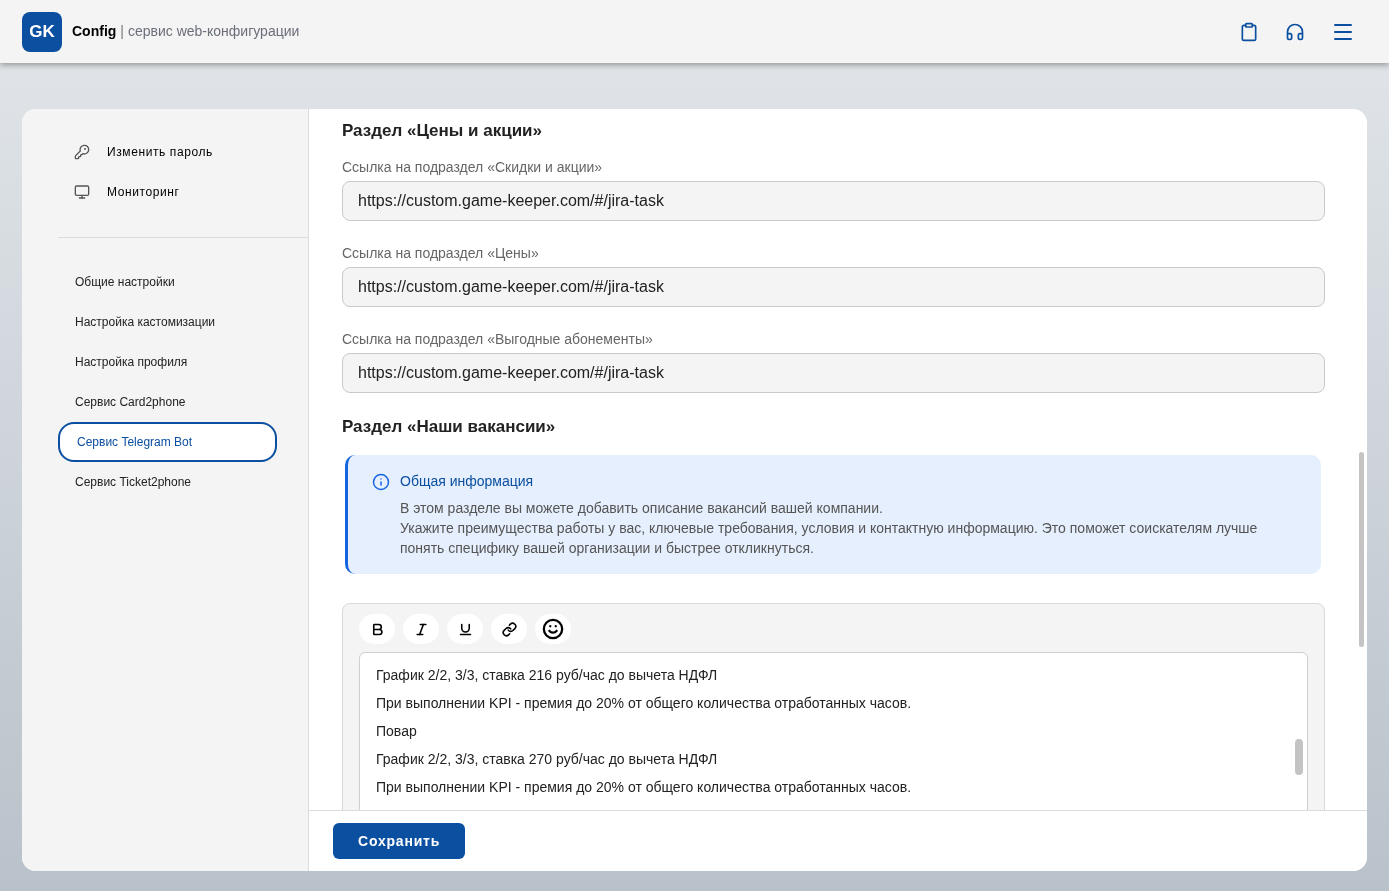  I want to click on editor-line: График 2/2, 3/3, ставка 270 руб/час до вычета НДФЛ, so click(547, 759).